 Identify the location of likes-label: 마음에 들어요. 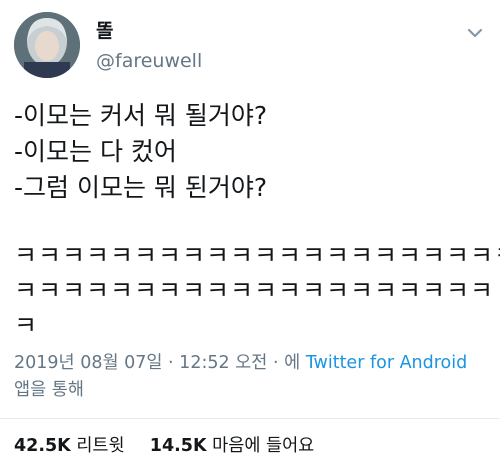
(263, 446).